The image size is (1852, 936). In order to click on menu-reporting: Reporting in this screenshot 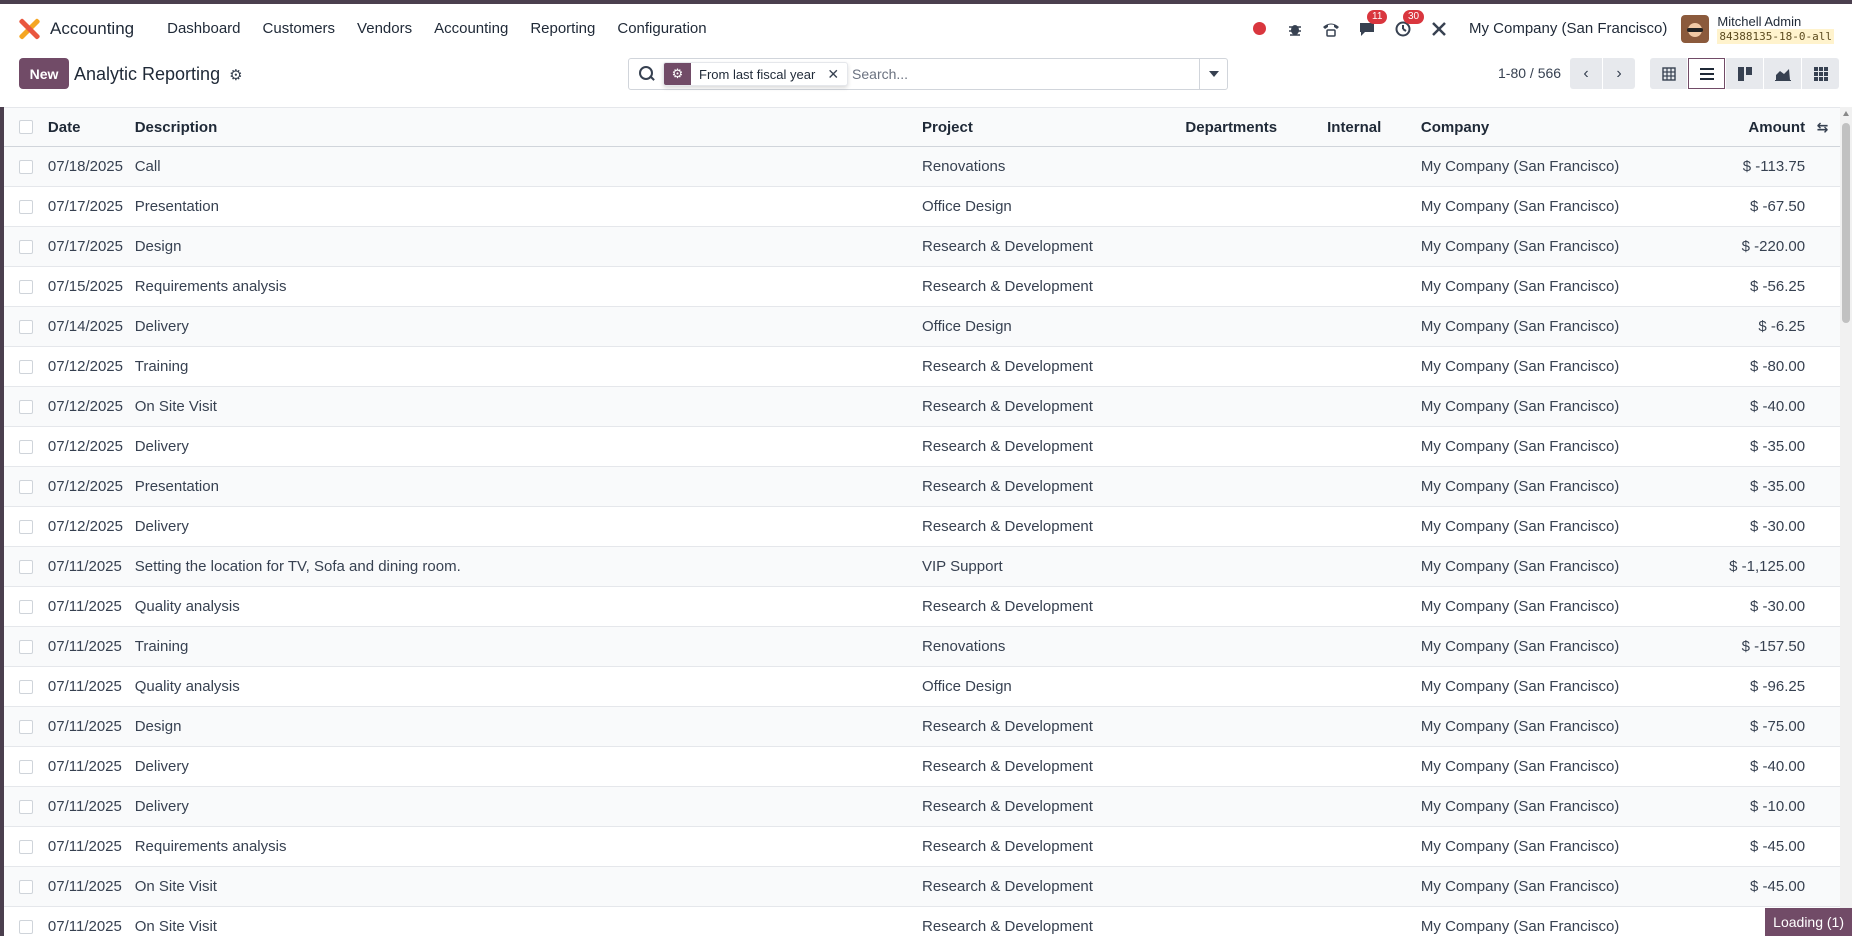, I will do `click(562, 28)`.